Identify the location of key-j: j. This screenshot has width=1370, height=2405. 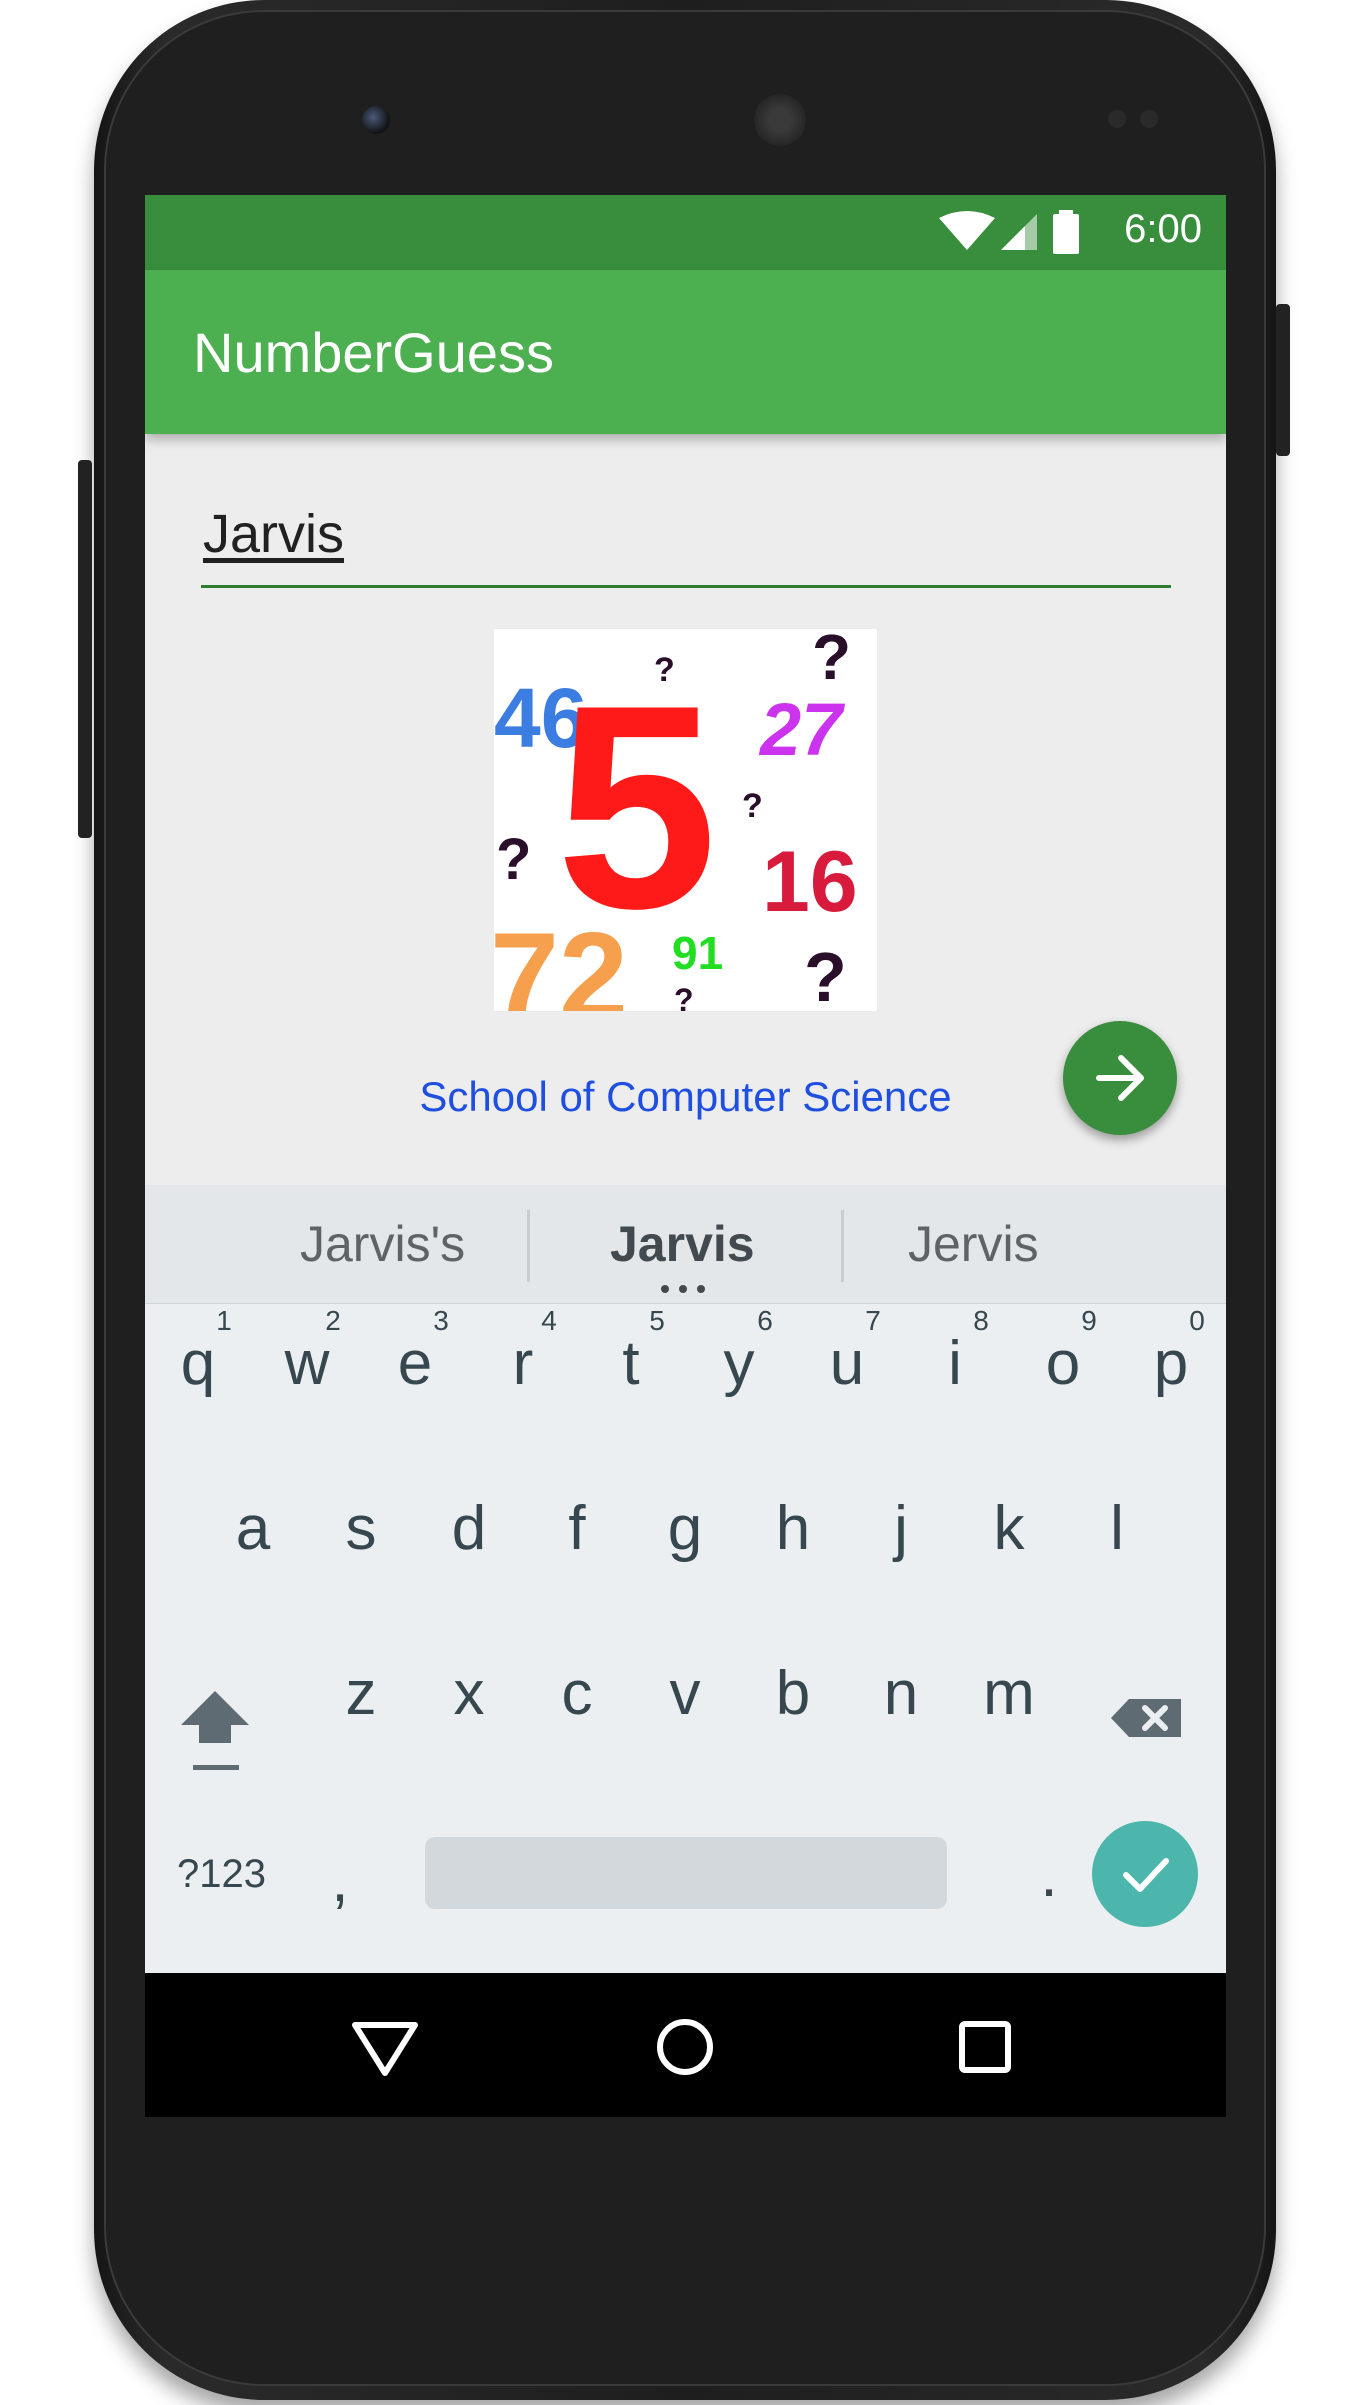
(901, 1528).